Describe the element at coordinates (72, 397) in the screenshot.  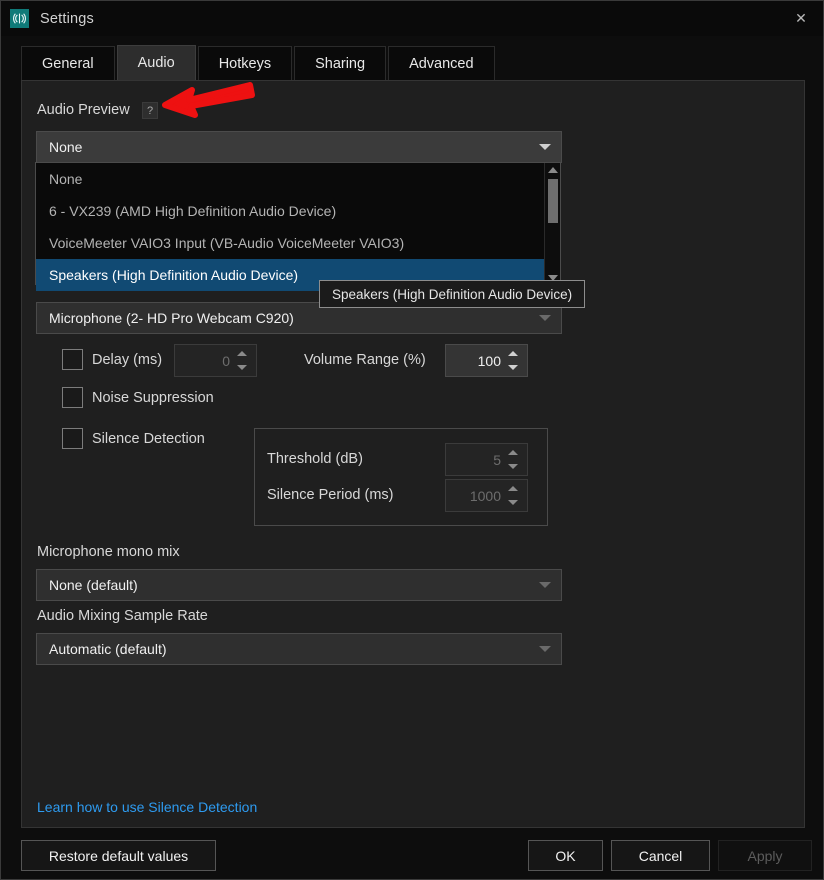
I see `noise-suppression-checkbox` at that location.